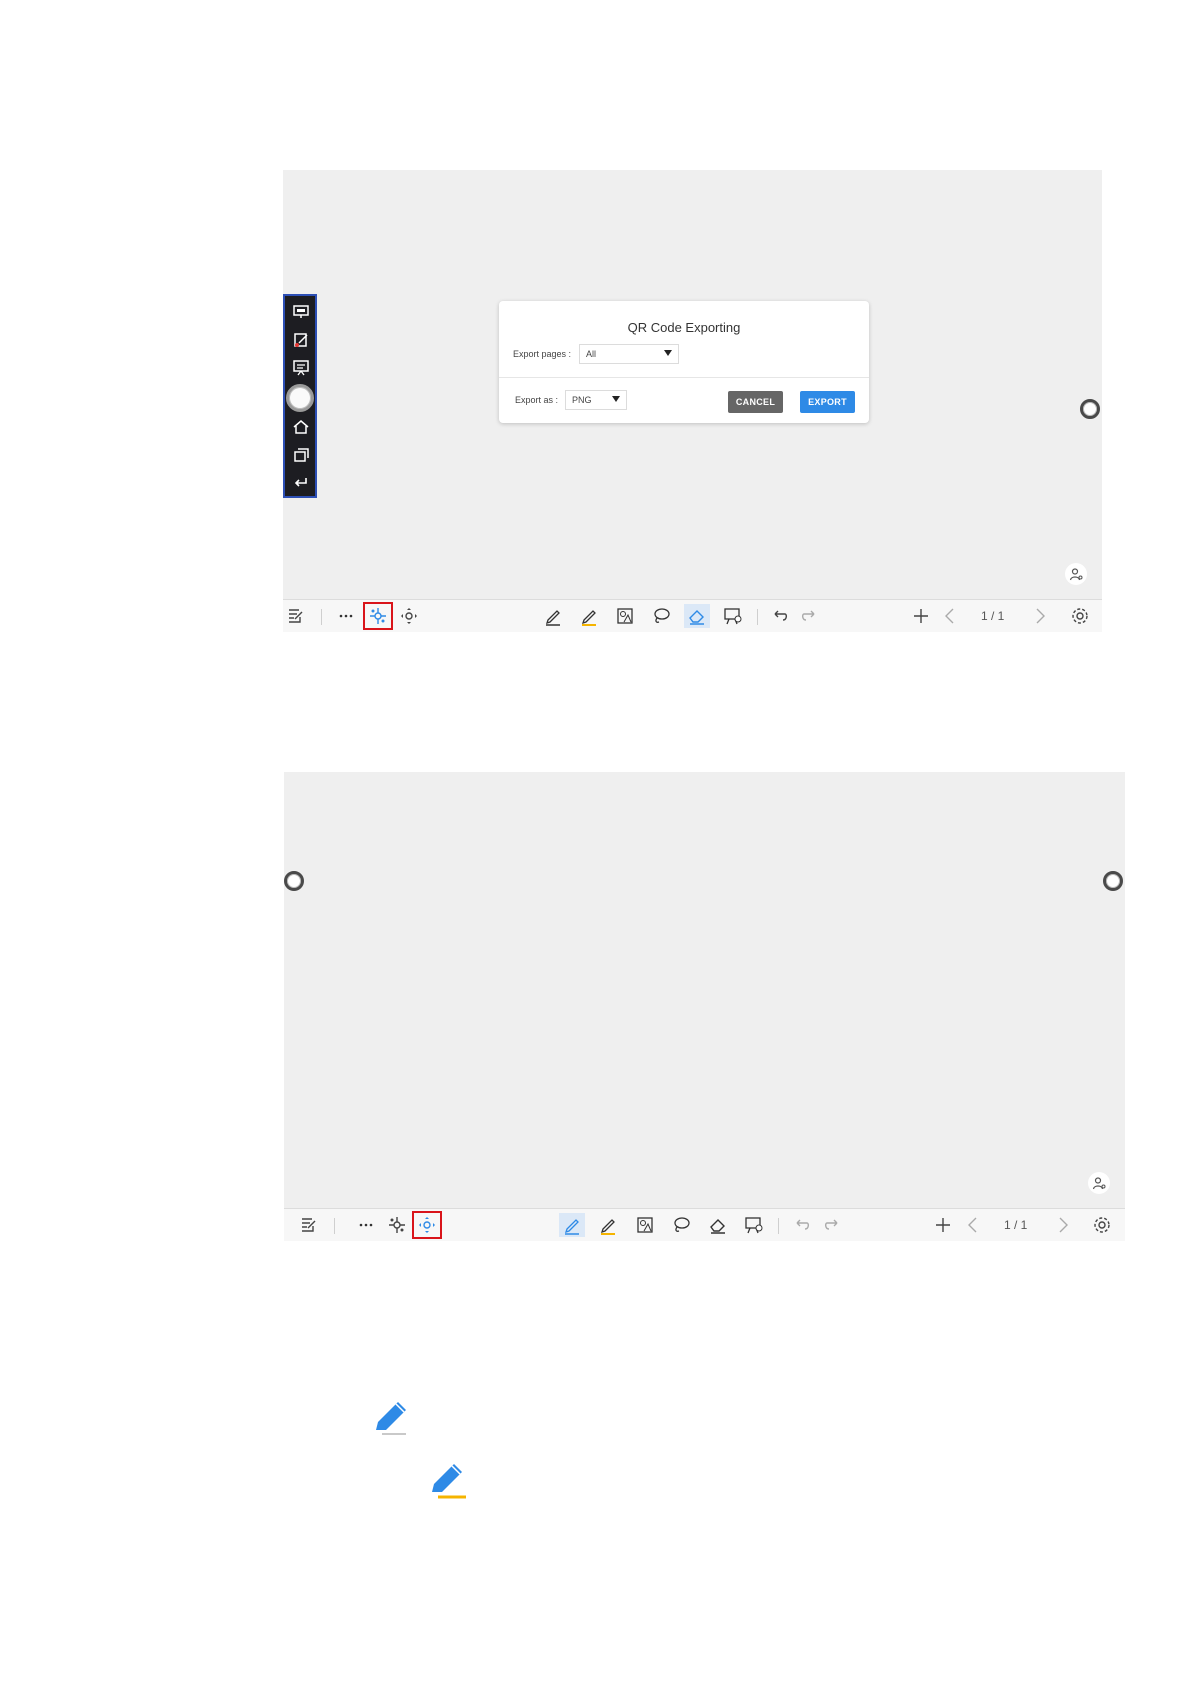  I want to click on export-pages-select: All, so click(629, 354).